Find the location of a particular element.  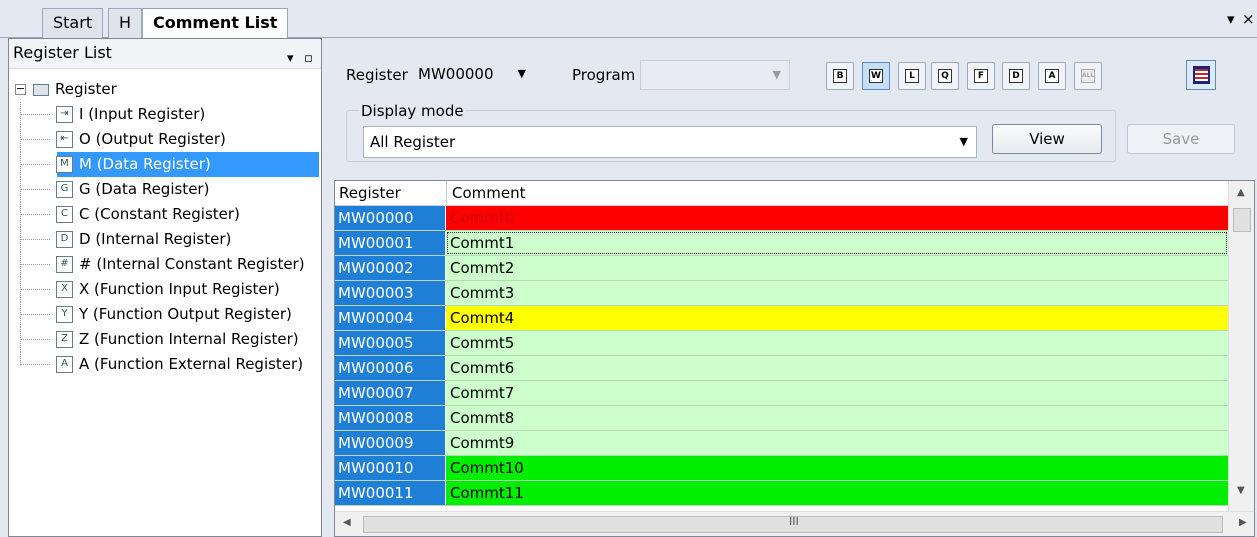

comment-cell: Commt1 is located at coordinates (837, 243).